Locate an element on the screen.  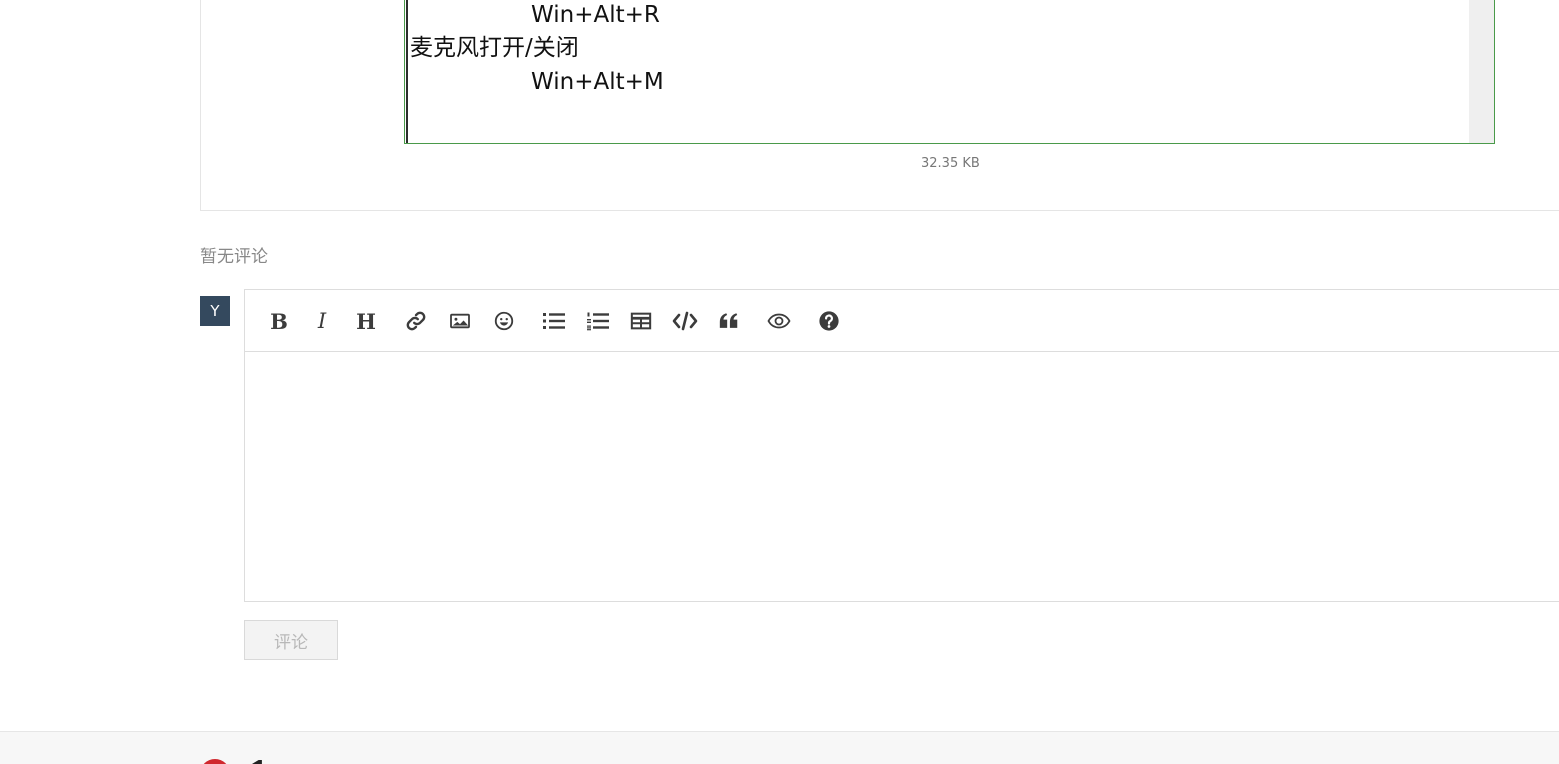
heading-icon: H is located at coordinates (366, 321).